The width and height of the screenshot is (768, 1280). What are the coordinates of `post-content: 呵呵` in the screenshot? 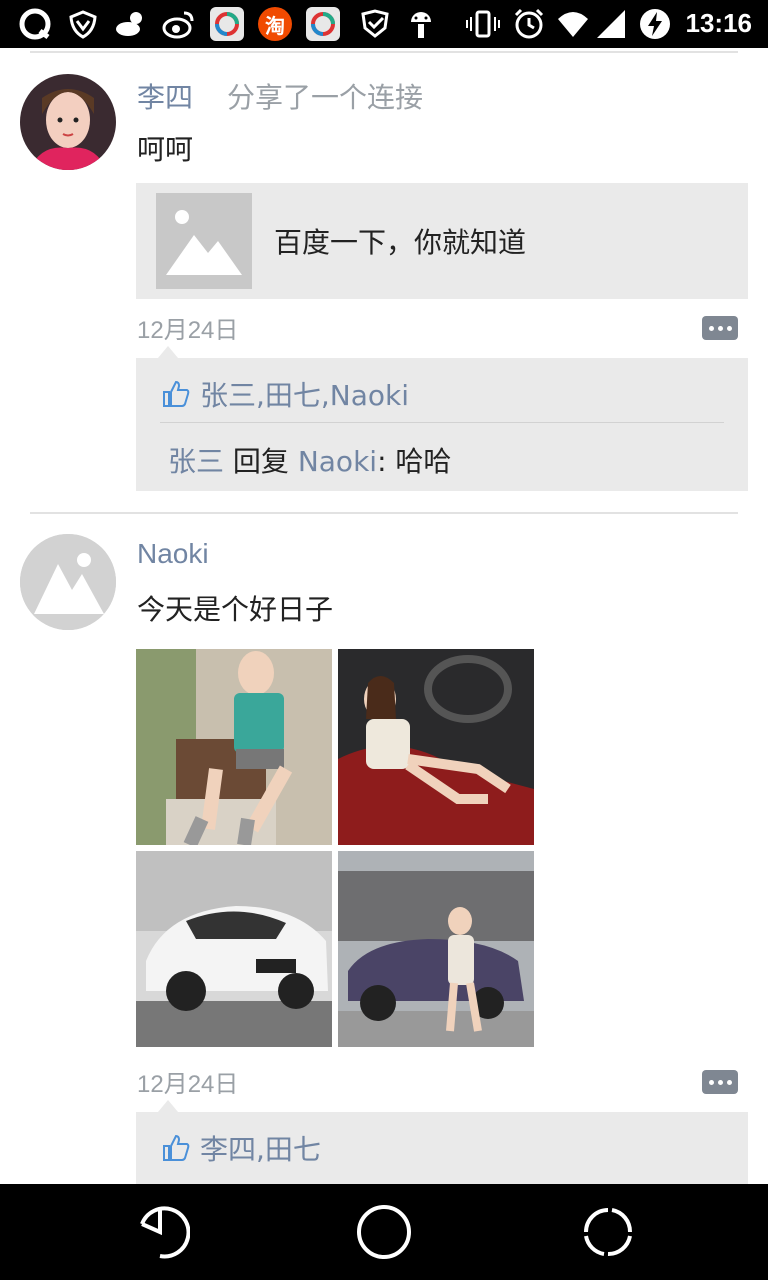 It's located at (165, 149).